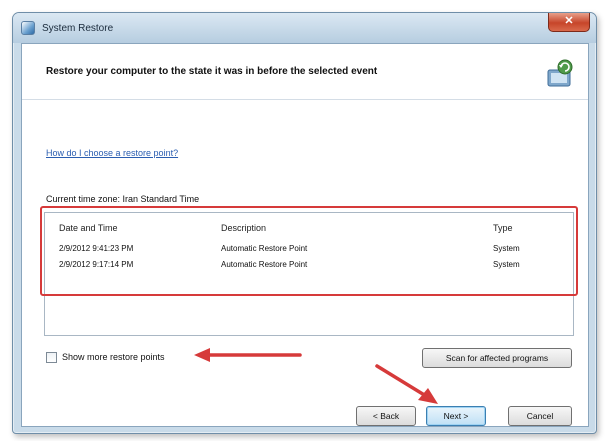 The height and width of the screenshot is (441, 607). Describe the element at coordinates (51, 357) in the screenshot. I see `show-more-checkbox` at that location.